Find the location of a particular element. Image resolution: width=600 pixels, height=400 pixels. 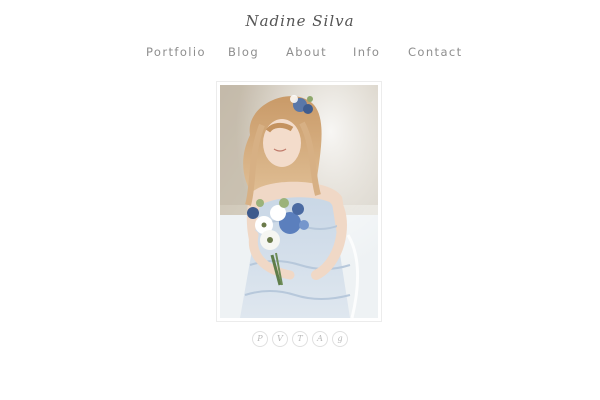

tumblr-icon: T is located at coordinates (300, 339).